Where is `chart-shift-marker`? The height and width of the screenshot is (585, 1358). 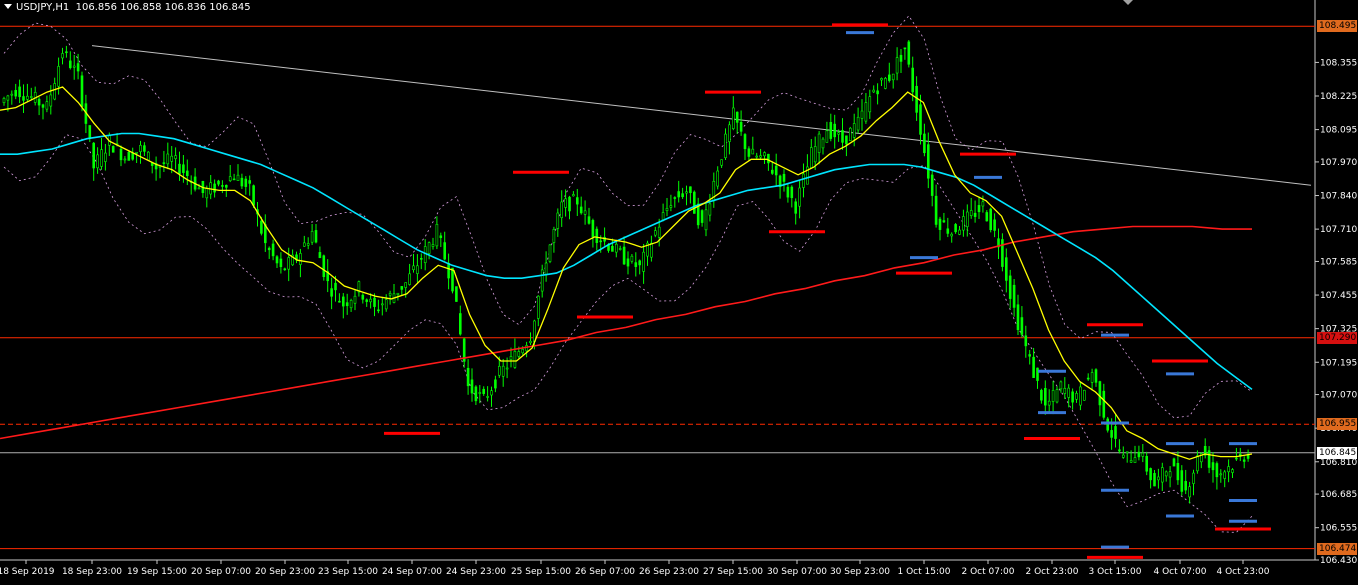
chart-shift-marker is located at coordinates (1128, 2).